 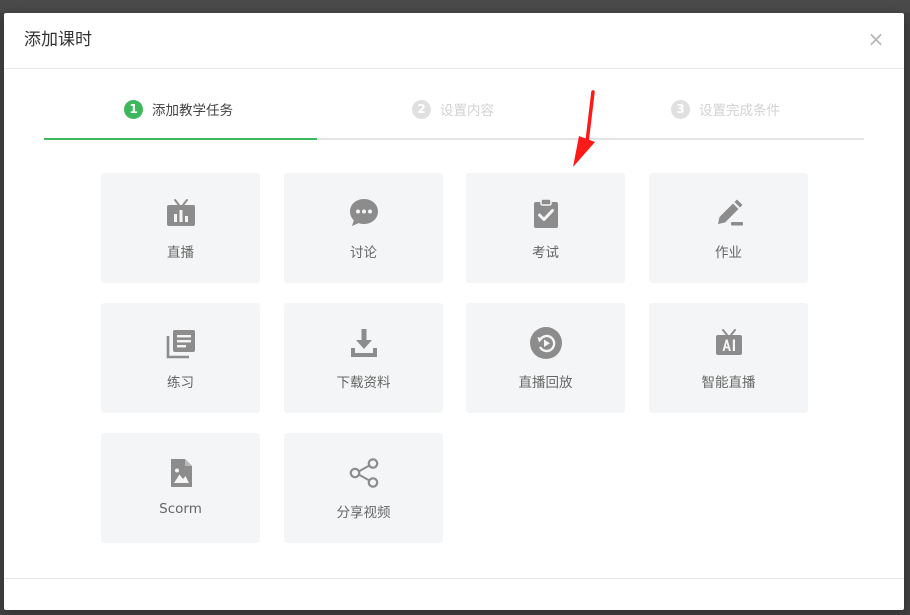 I want to click on dialog-footer-divider, so click(x=454, y=578).